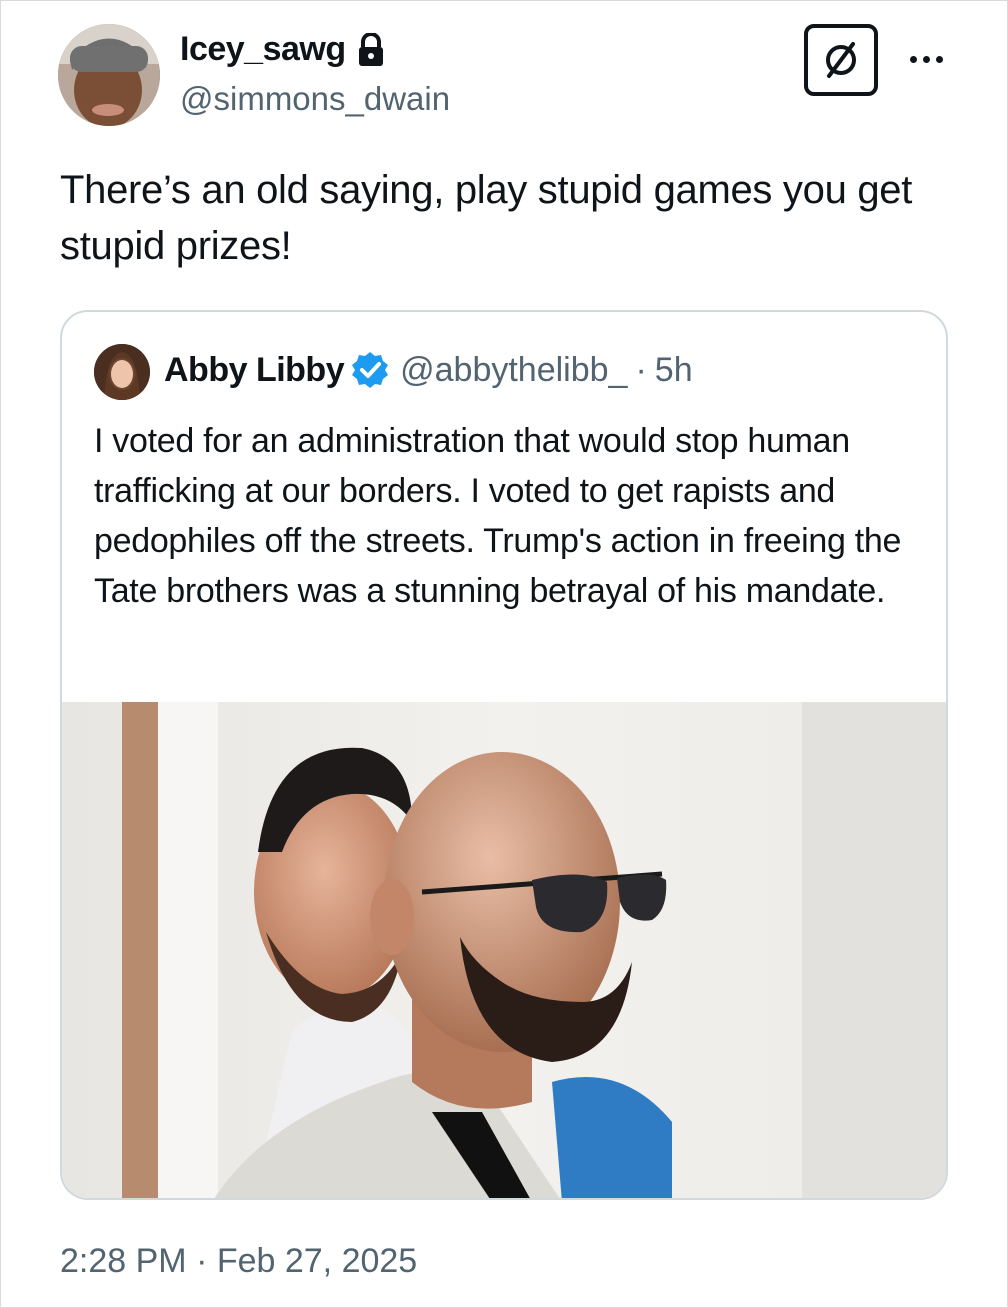  What do you see at coordinates (254, 370) in the screenshot?
I see `quote-author-name: Abby Libby` at bounding box center [254, 370].